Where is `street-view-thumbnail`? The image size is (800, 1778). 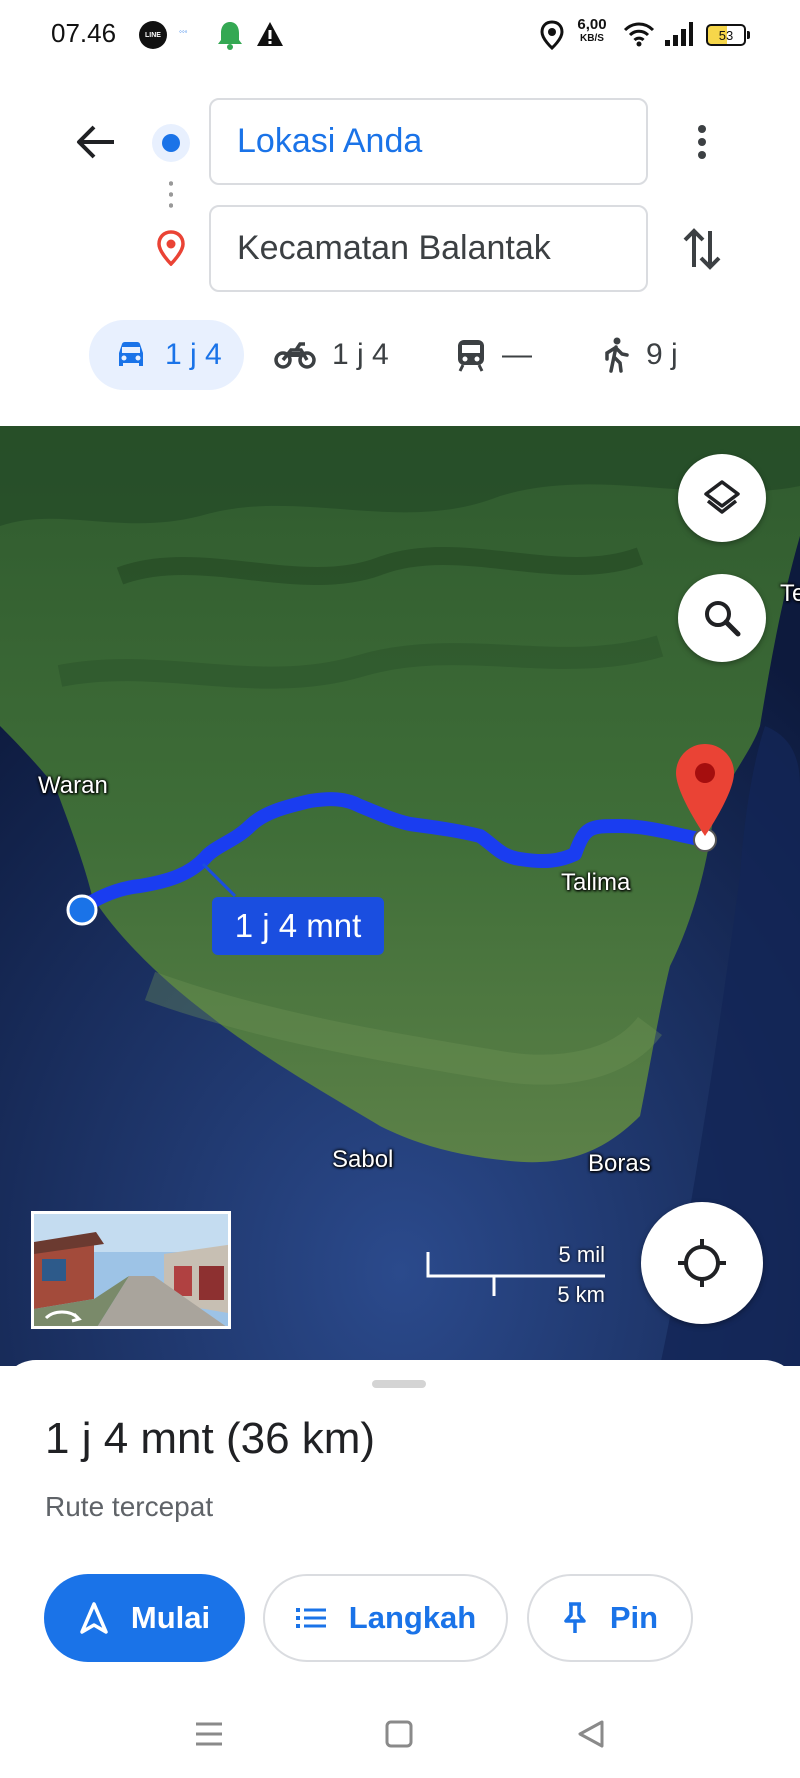
street-view-thumbnail is located at coordinates (131, 1270).